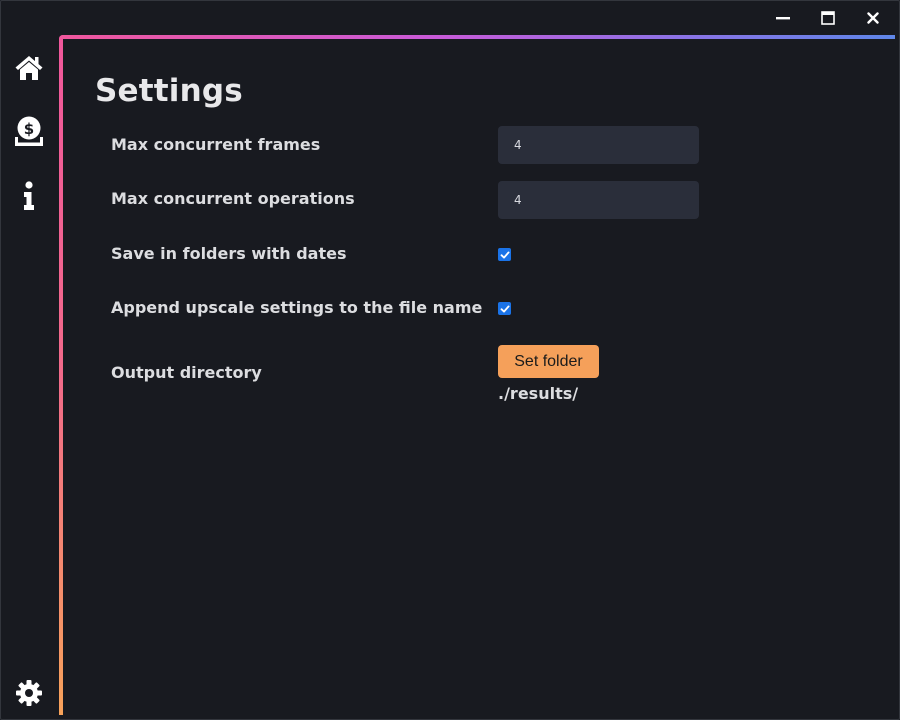  I want to click on max-operations-input, so click(598, 200).